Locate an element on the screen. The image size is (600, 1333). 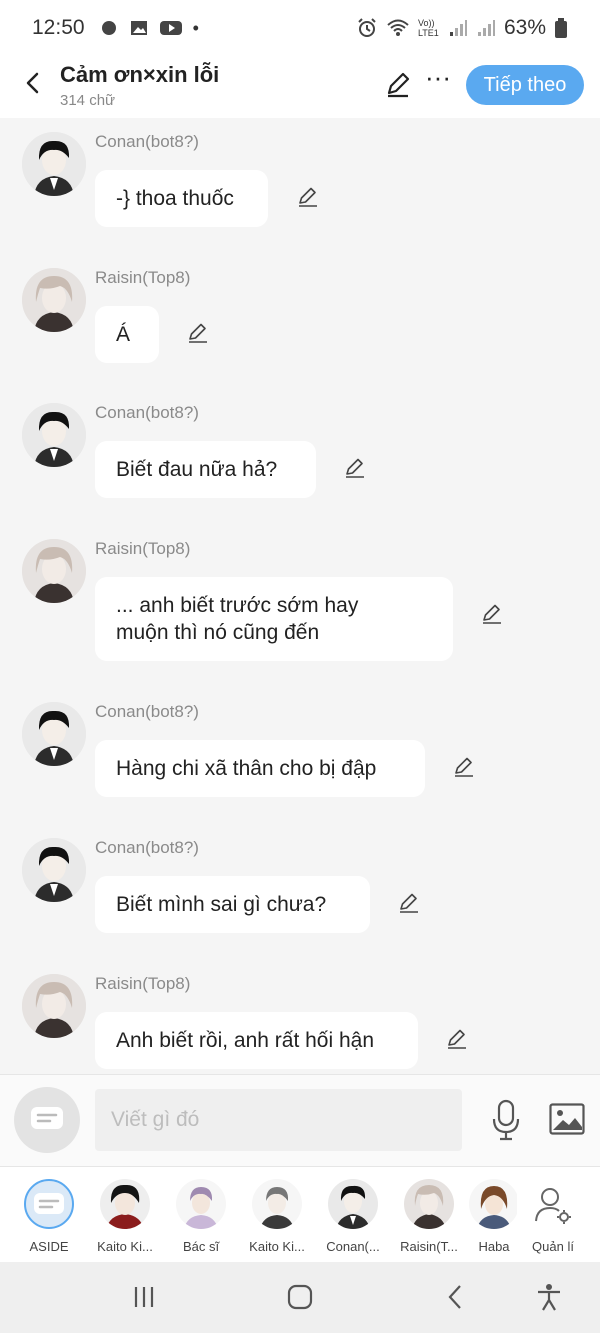
chat-notification-icon is located at coordinates (108, 28).